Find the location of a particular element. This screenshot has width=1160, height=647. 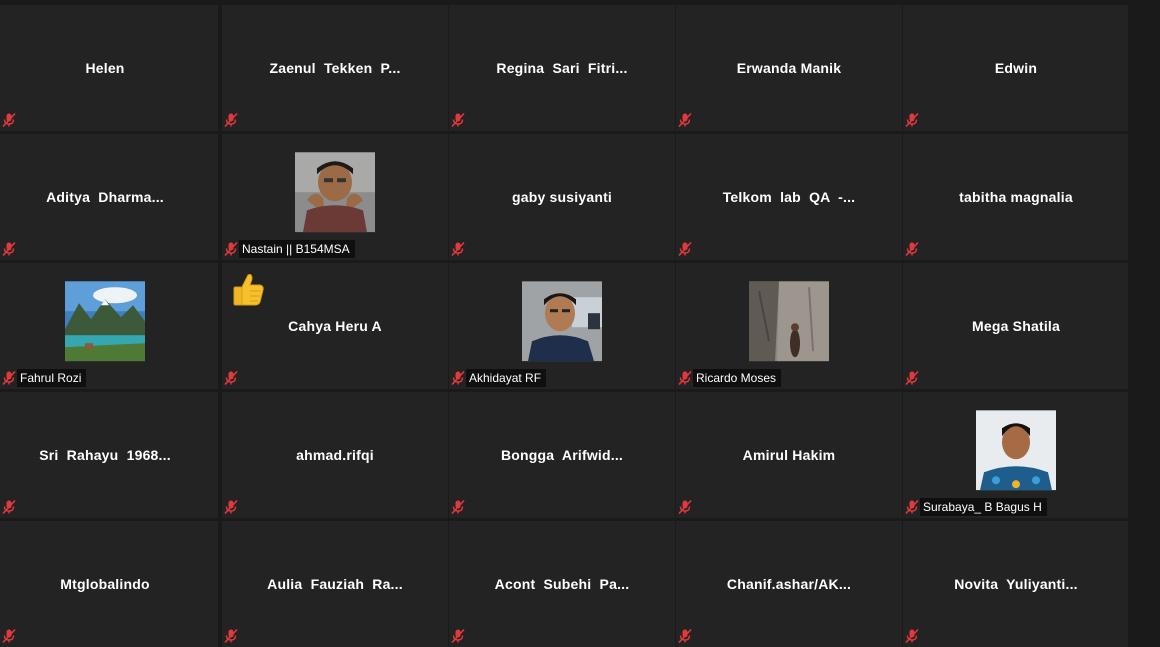

participant-tile: Mega Shatila is located at coordinates (1016, 326).